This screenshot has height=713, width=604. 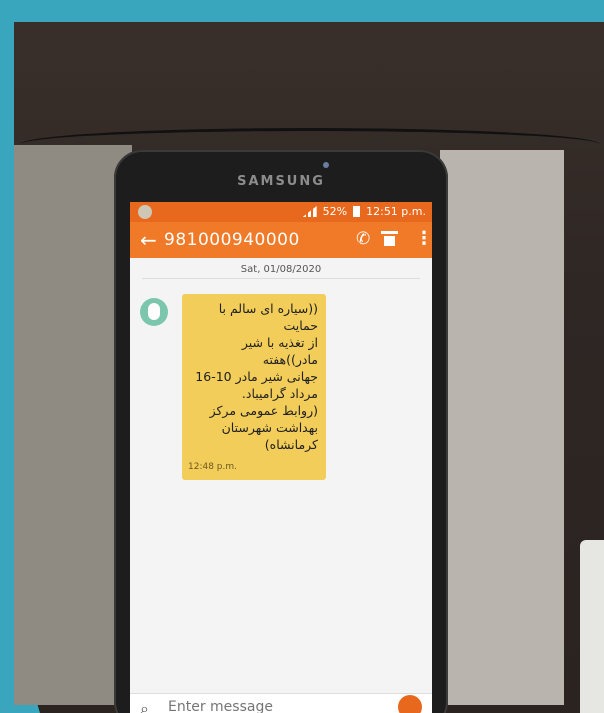 I want to click on front-camera, so click(x=326, y=165).